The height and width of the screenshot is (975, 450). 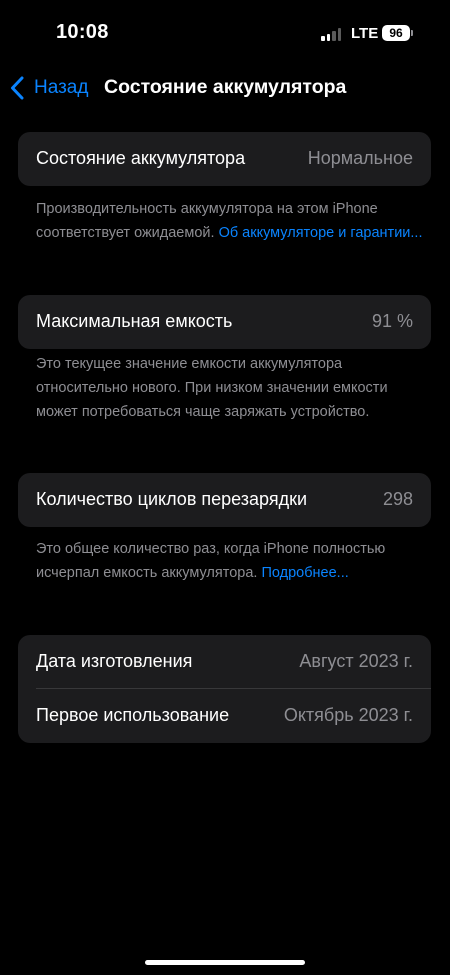 I want to click on back-button: Назад, so click(x=49, y=88).